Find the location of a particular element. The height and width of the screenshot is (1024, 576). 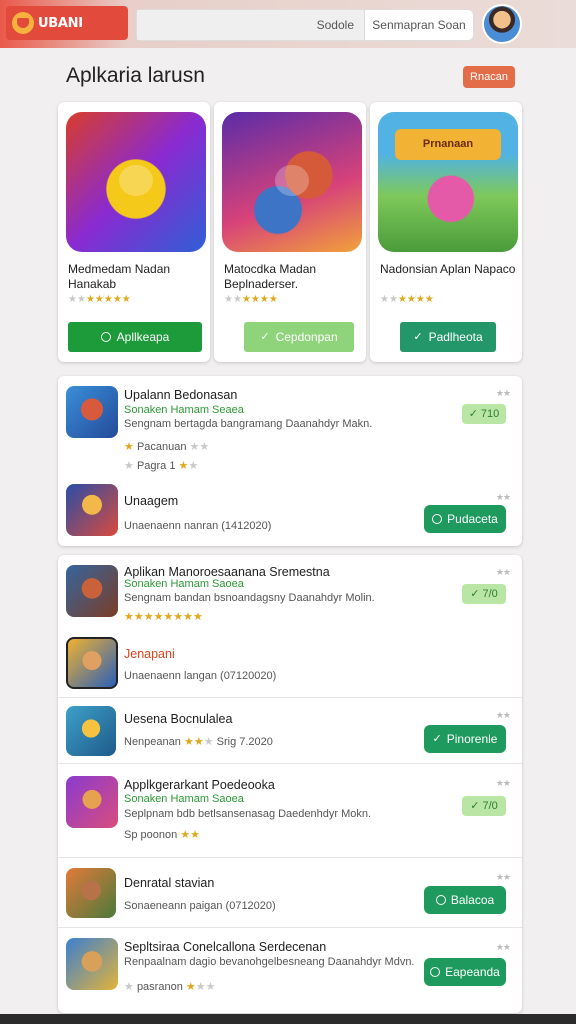

app-name: Jenapani is located at coordinates (149, 654).